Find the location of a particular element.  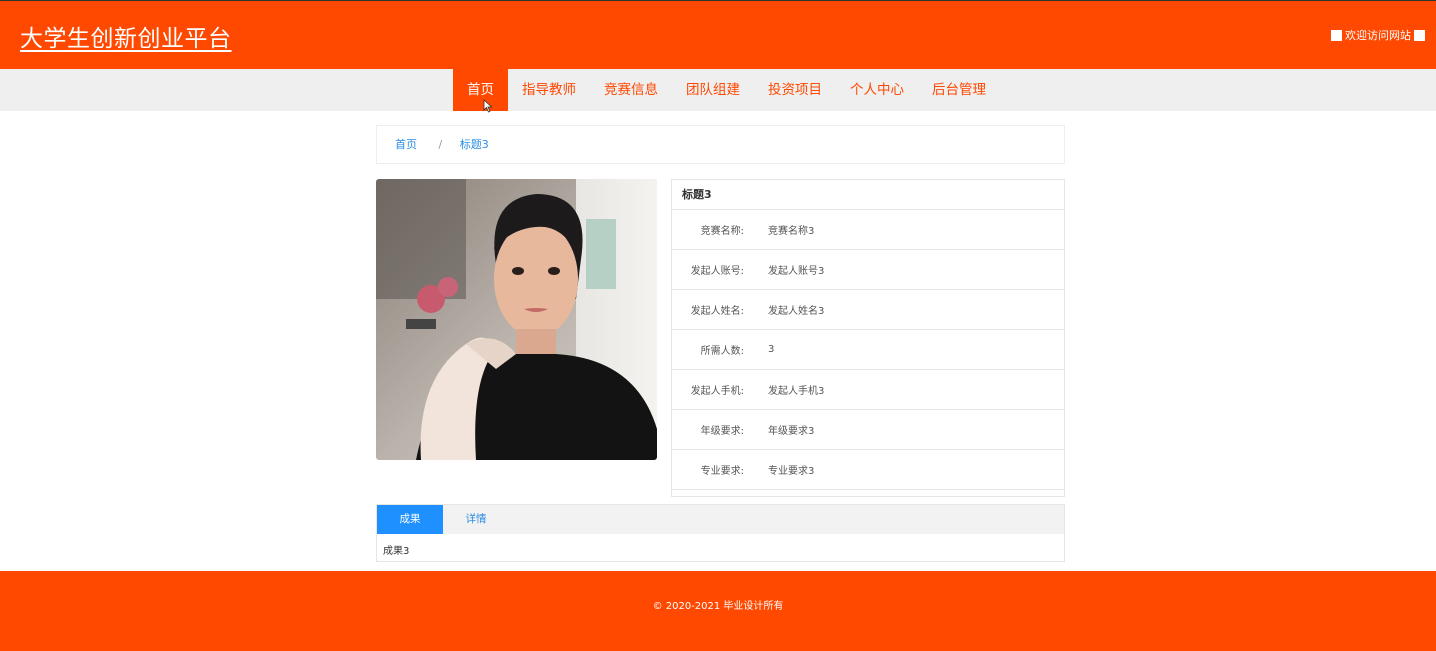

nav-item-home: 首页 is located at coordinates (480, 91).